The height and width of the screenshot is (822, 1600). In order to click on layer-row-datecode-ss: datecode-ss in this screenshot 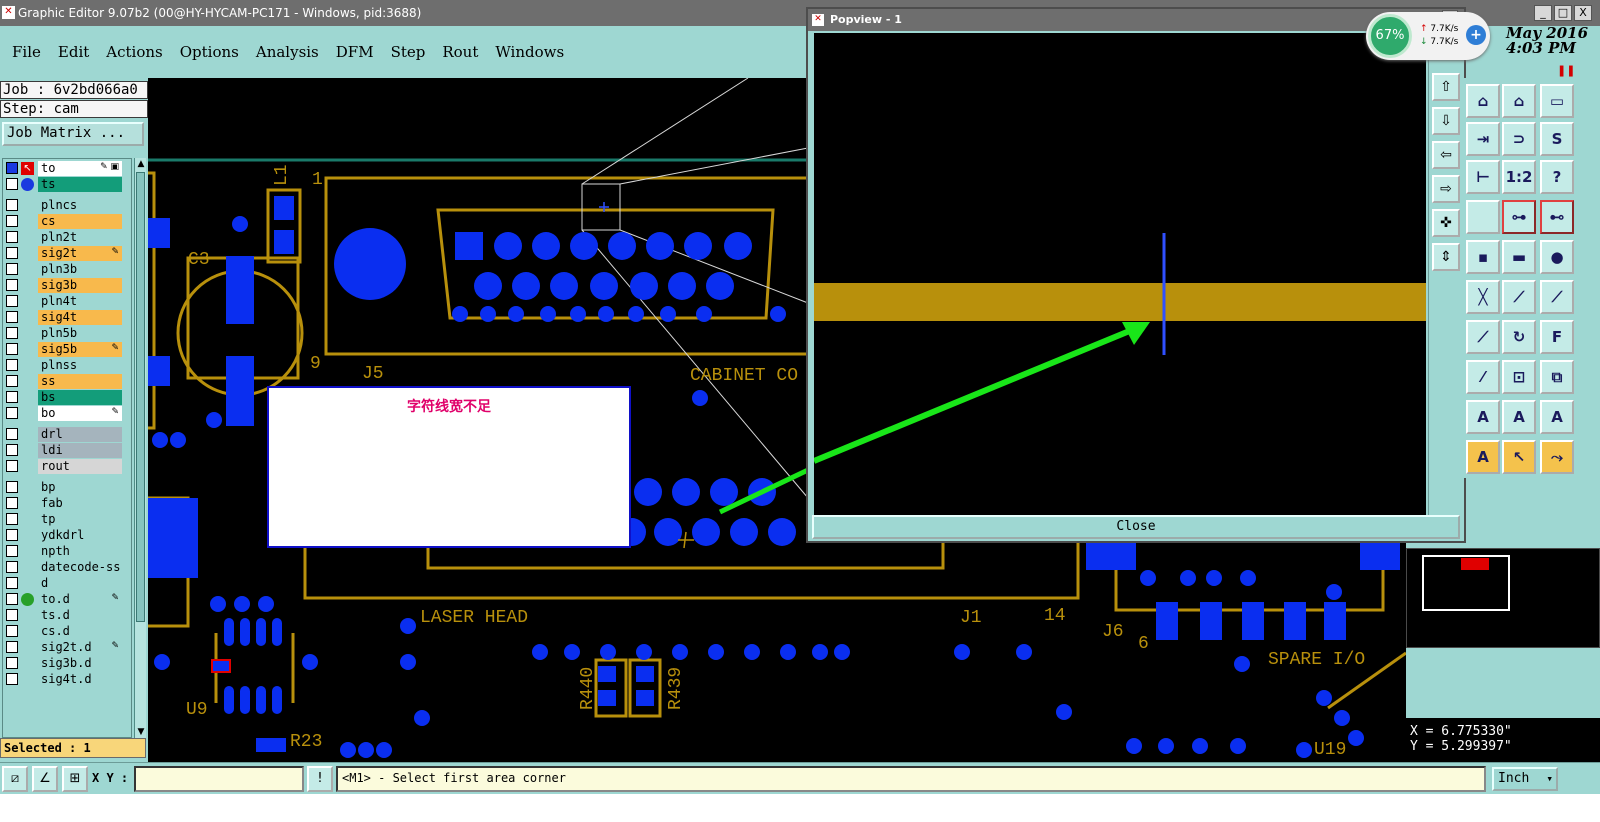, I will do `click(63, 567)`.